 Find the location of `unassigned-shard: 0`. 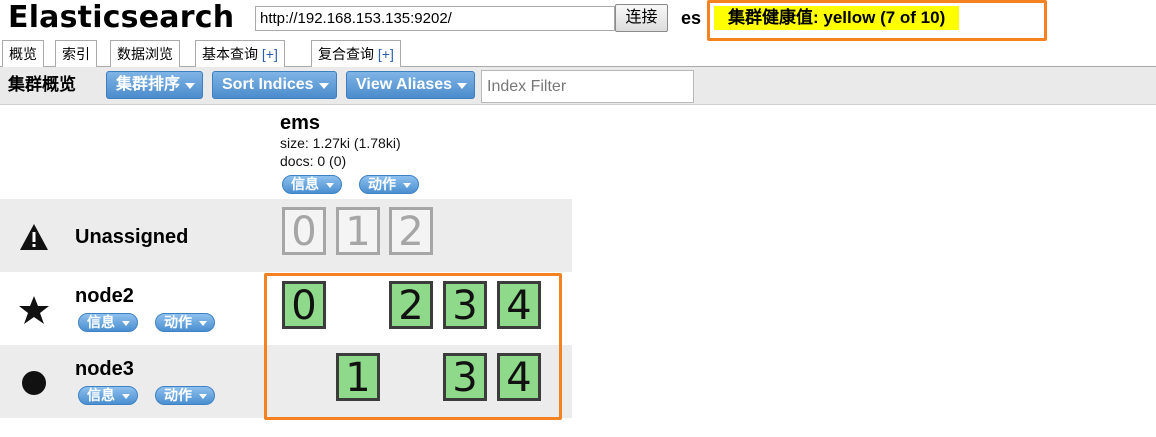

unassigned-shard: 0 is located at coordinates (304, 231).